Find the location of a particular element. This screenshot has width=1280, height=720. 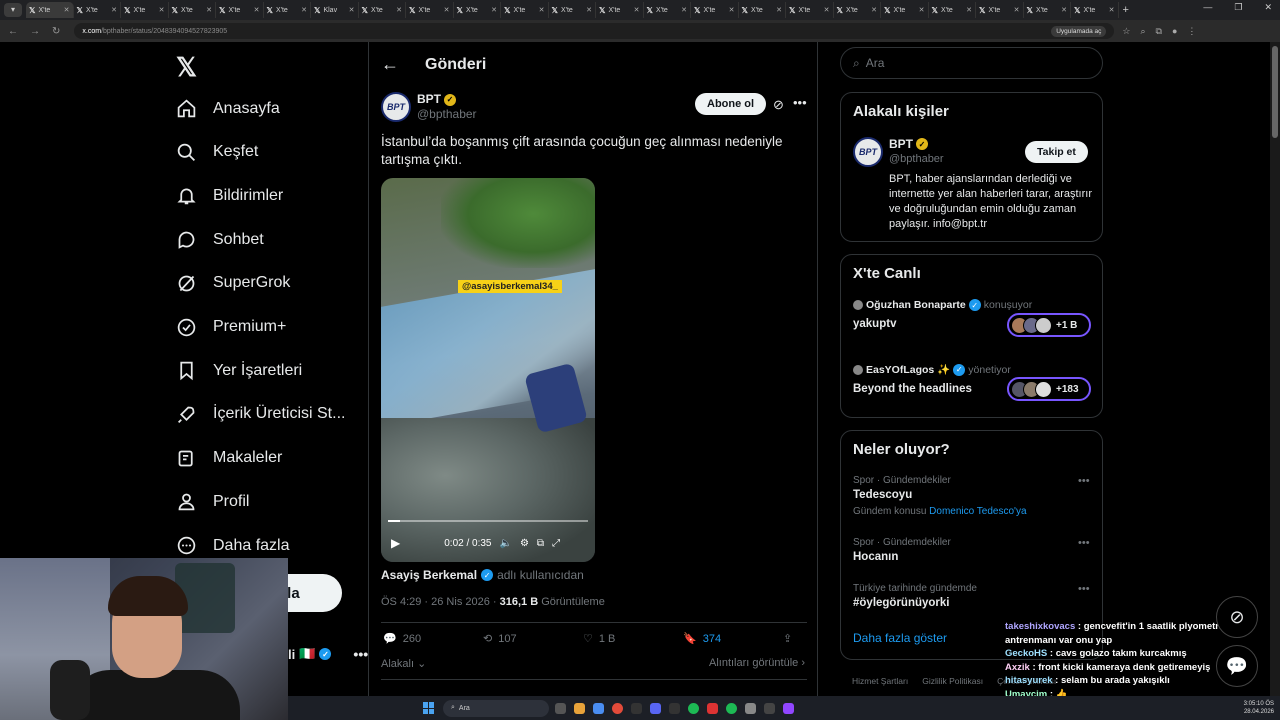

repost-button: ⟲ 107 is located at coordinates (533, 639).